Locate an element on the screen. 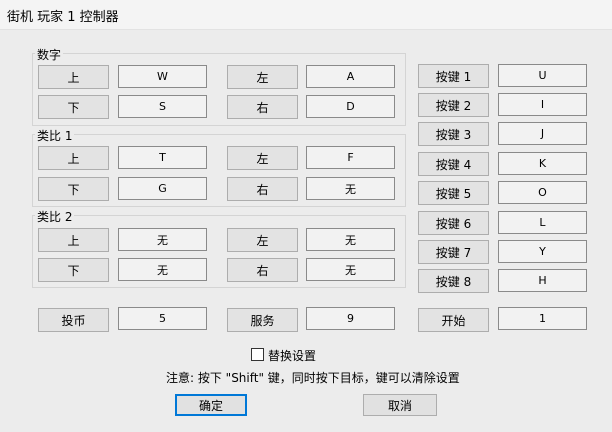 The image size is (612, 432). digital-right-field: D is located at coordinates (350, 106).